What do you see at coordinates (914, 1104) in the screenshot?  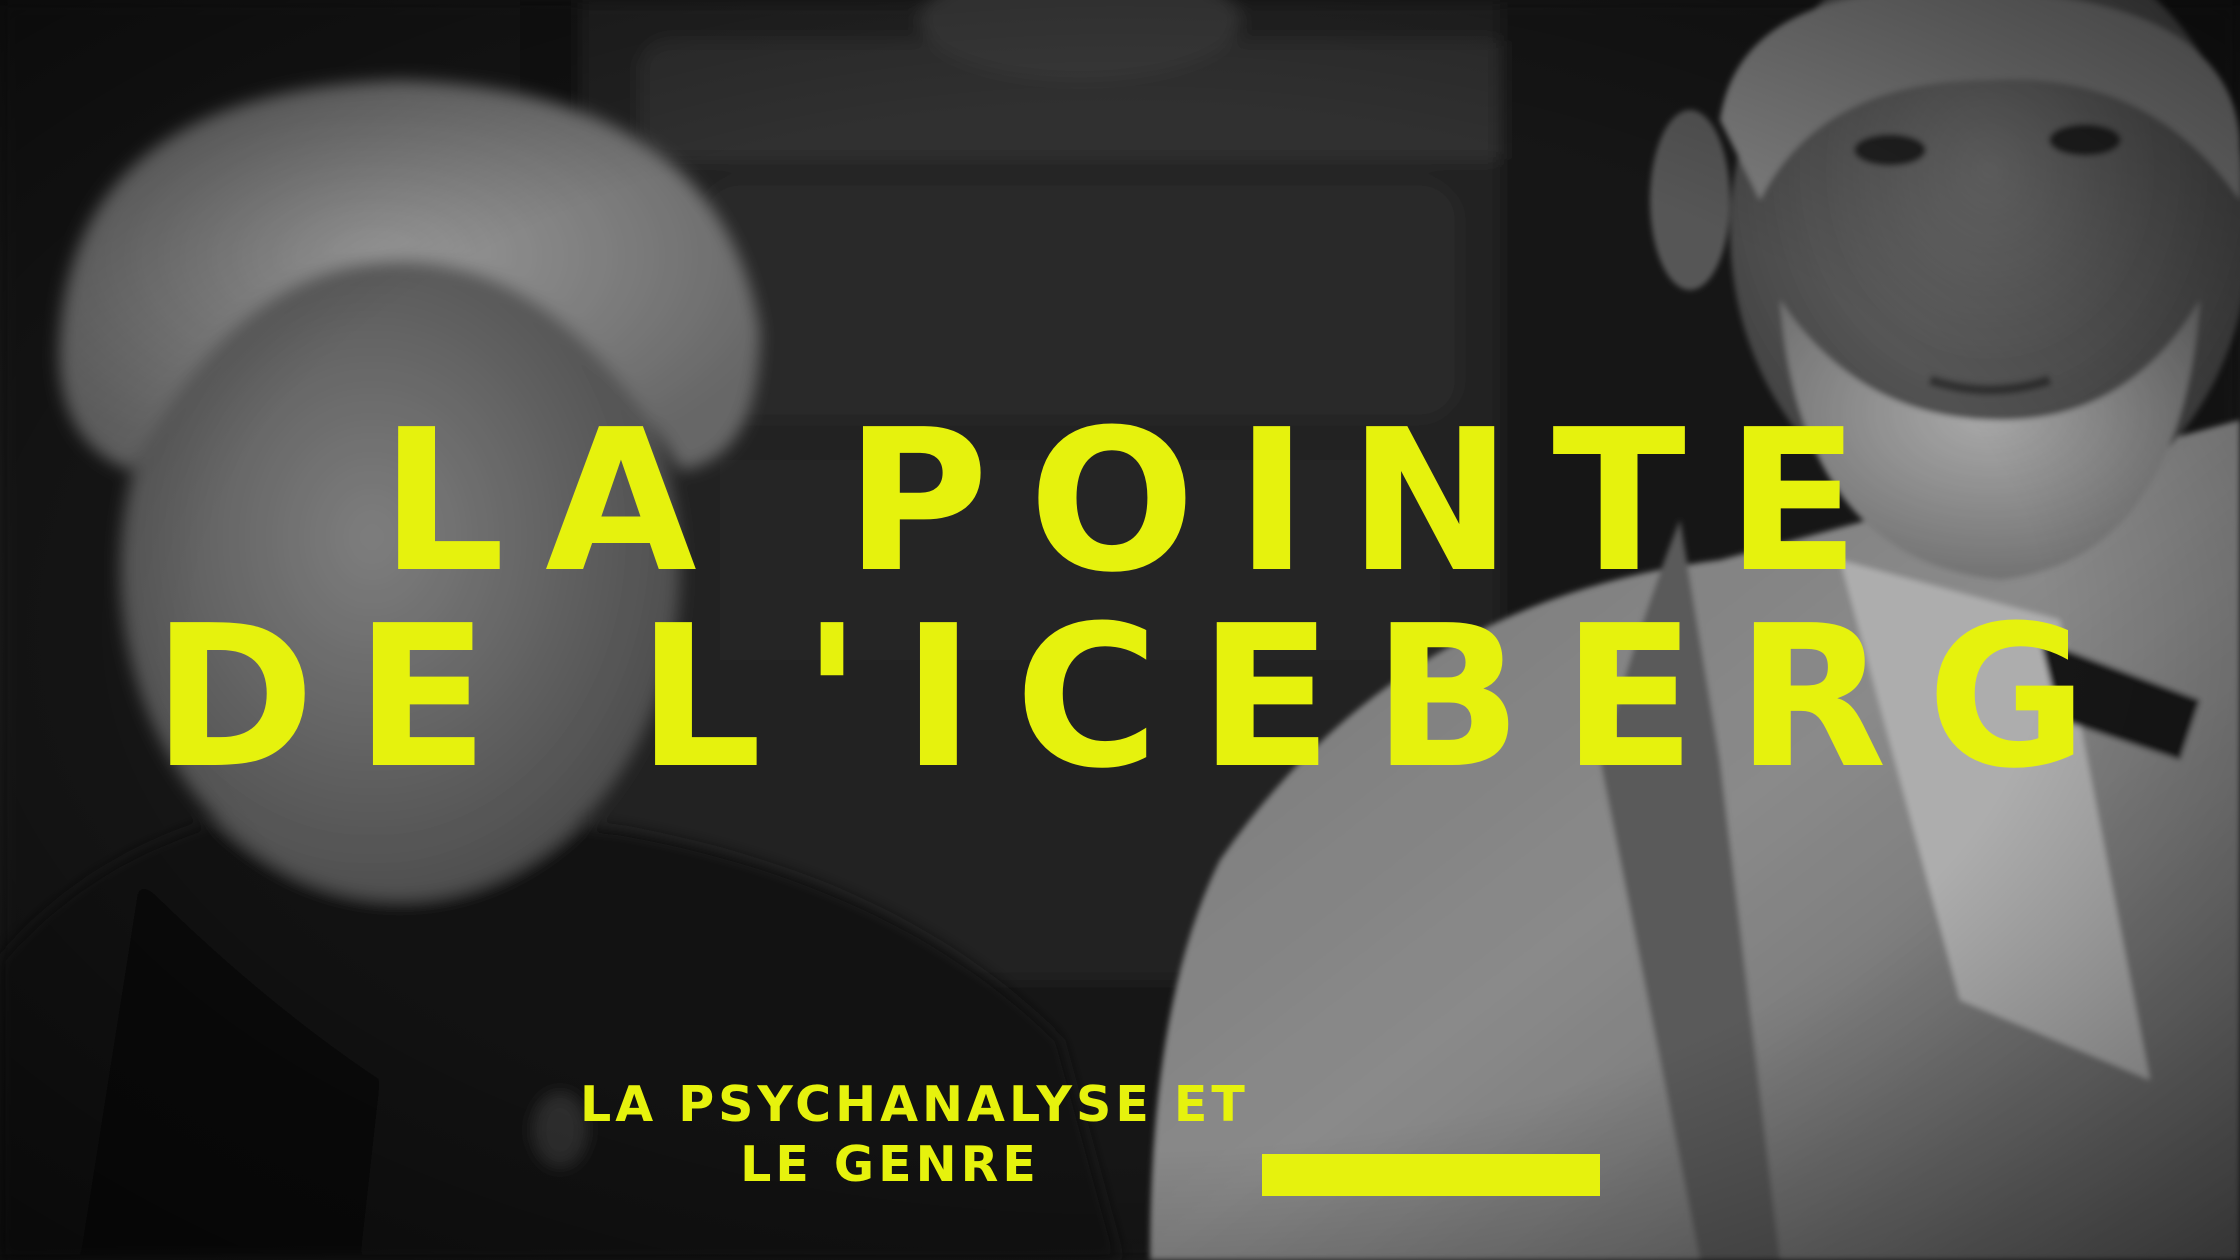 I see `subtitle-line-1: LA PSYCHANALYSE ET` at bounding box center [914, 1104].